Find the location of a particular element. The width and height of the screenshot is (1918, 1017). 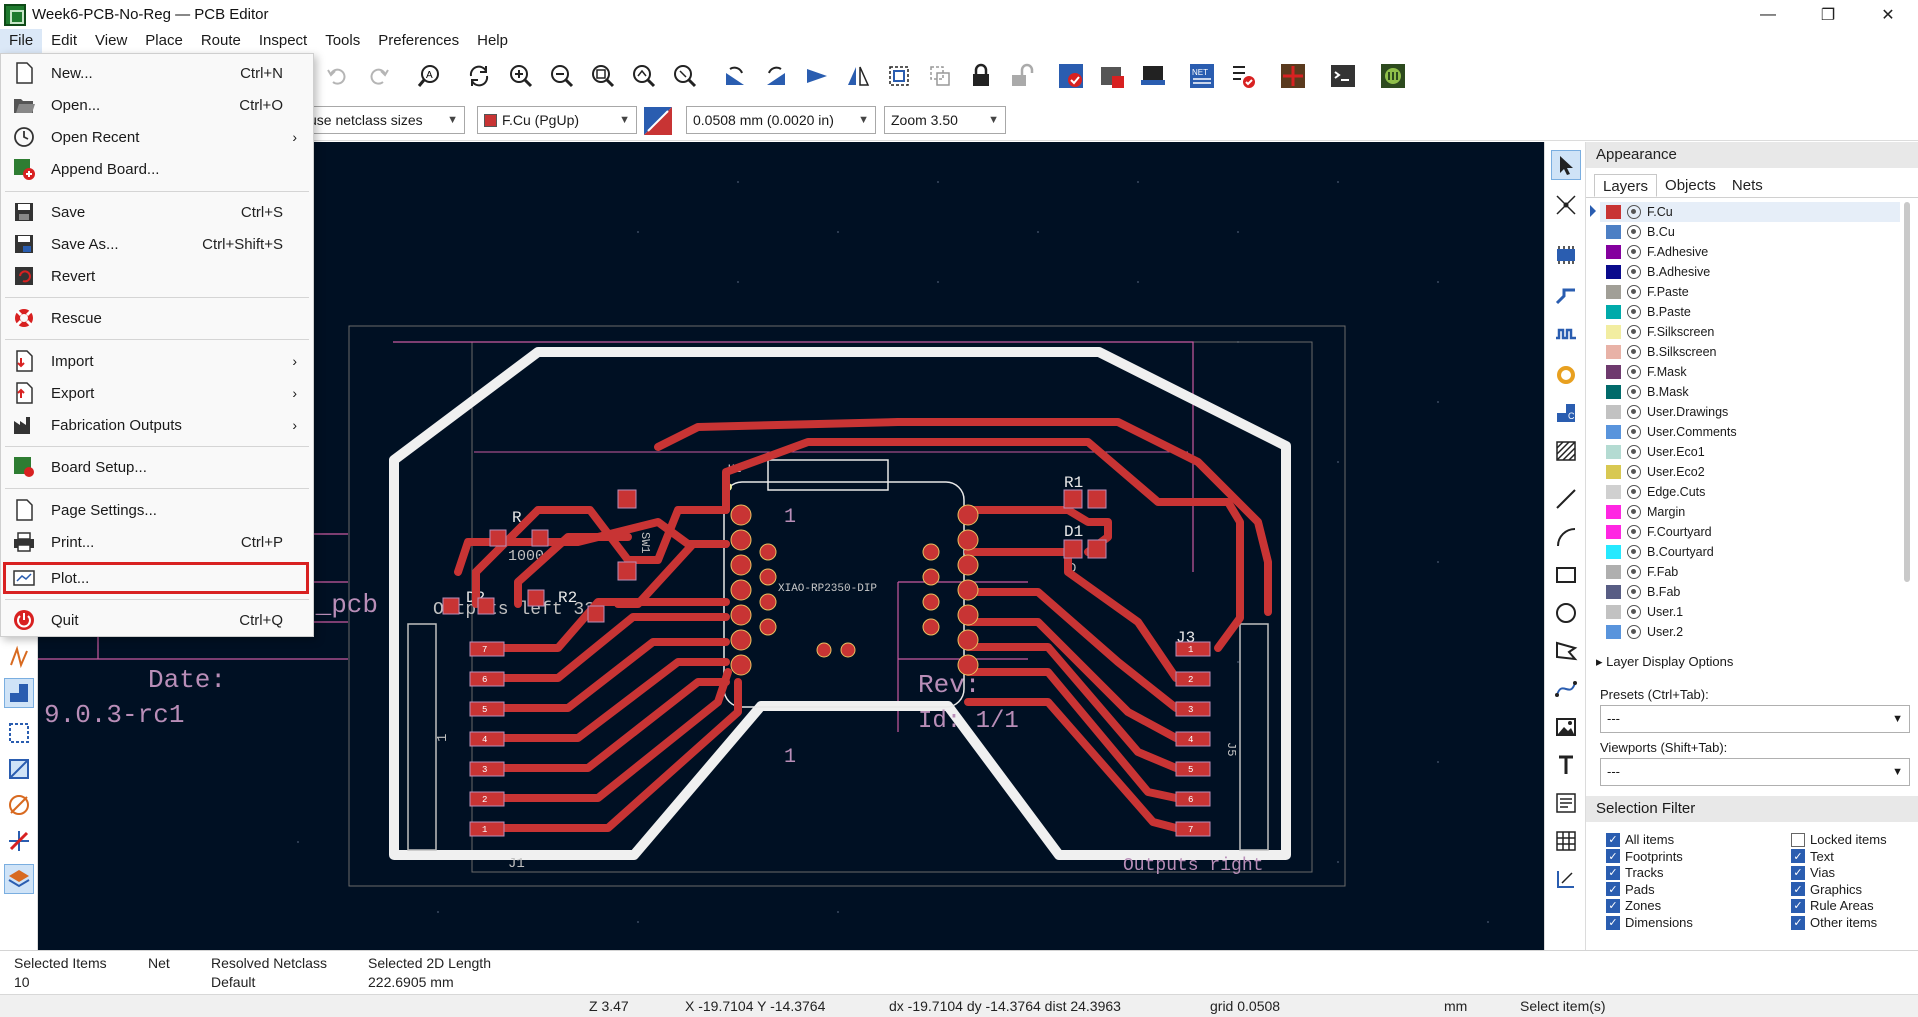

zoom-select: Zoom 3.50 ▼ is located at coordinates (945, 120).